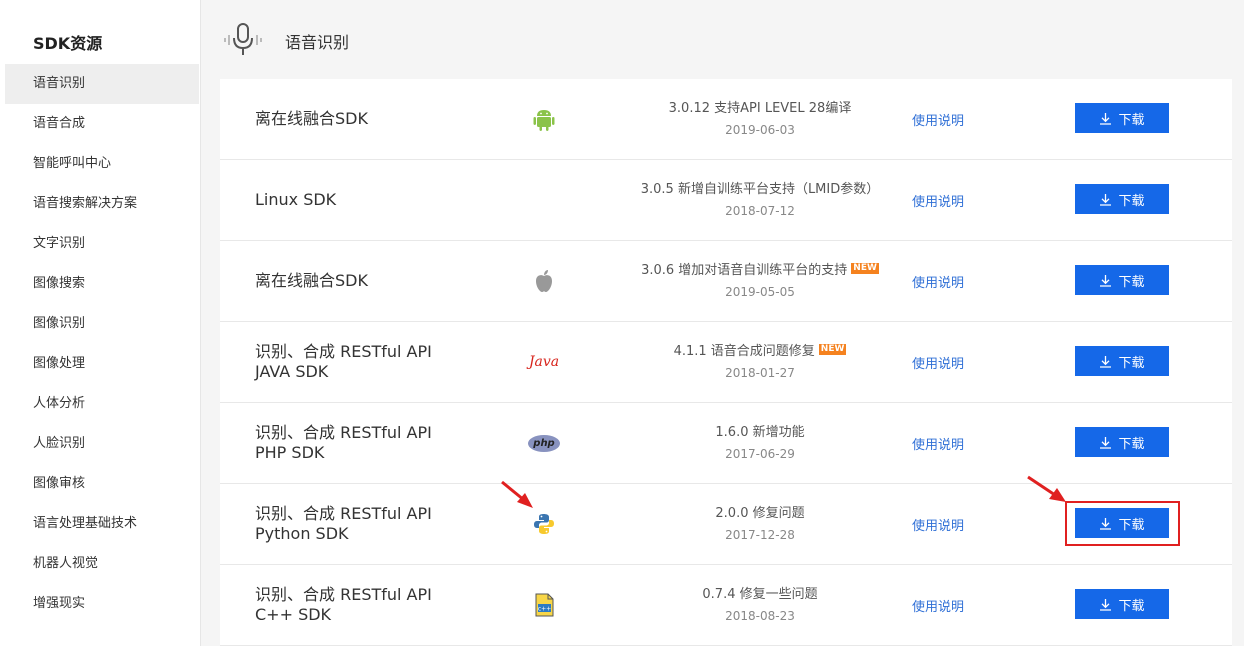  Describe the element at coordinates (760, 360) in the screenshot. I see `version-info: 4.1.1 语音合成问题修复 NEW 2018-01-27` at that location.